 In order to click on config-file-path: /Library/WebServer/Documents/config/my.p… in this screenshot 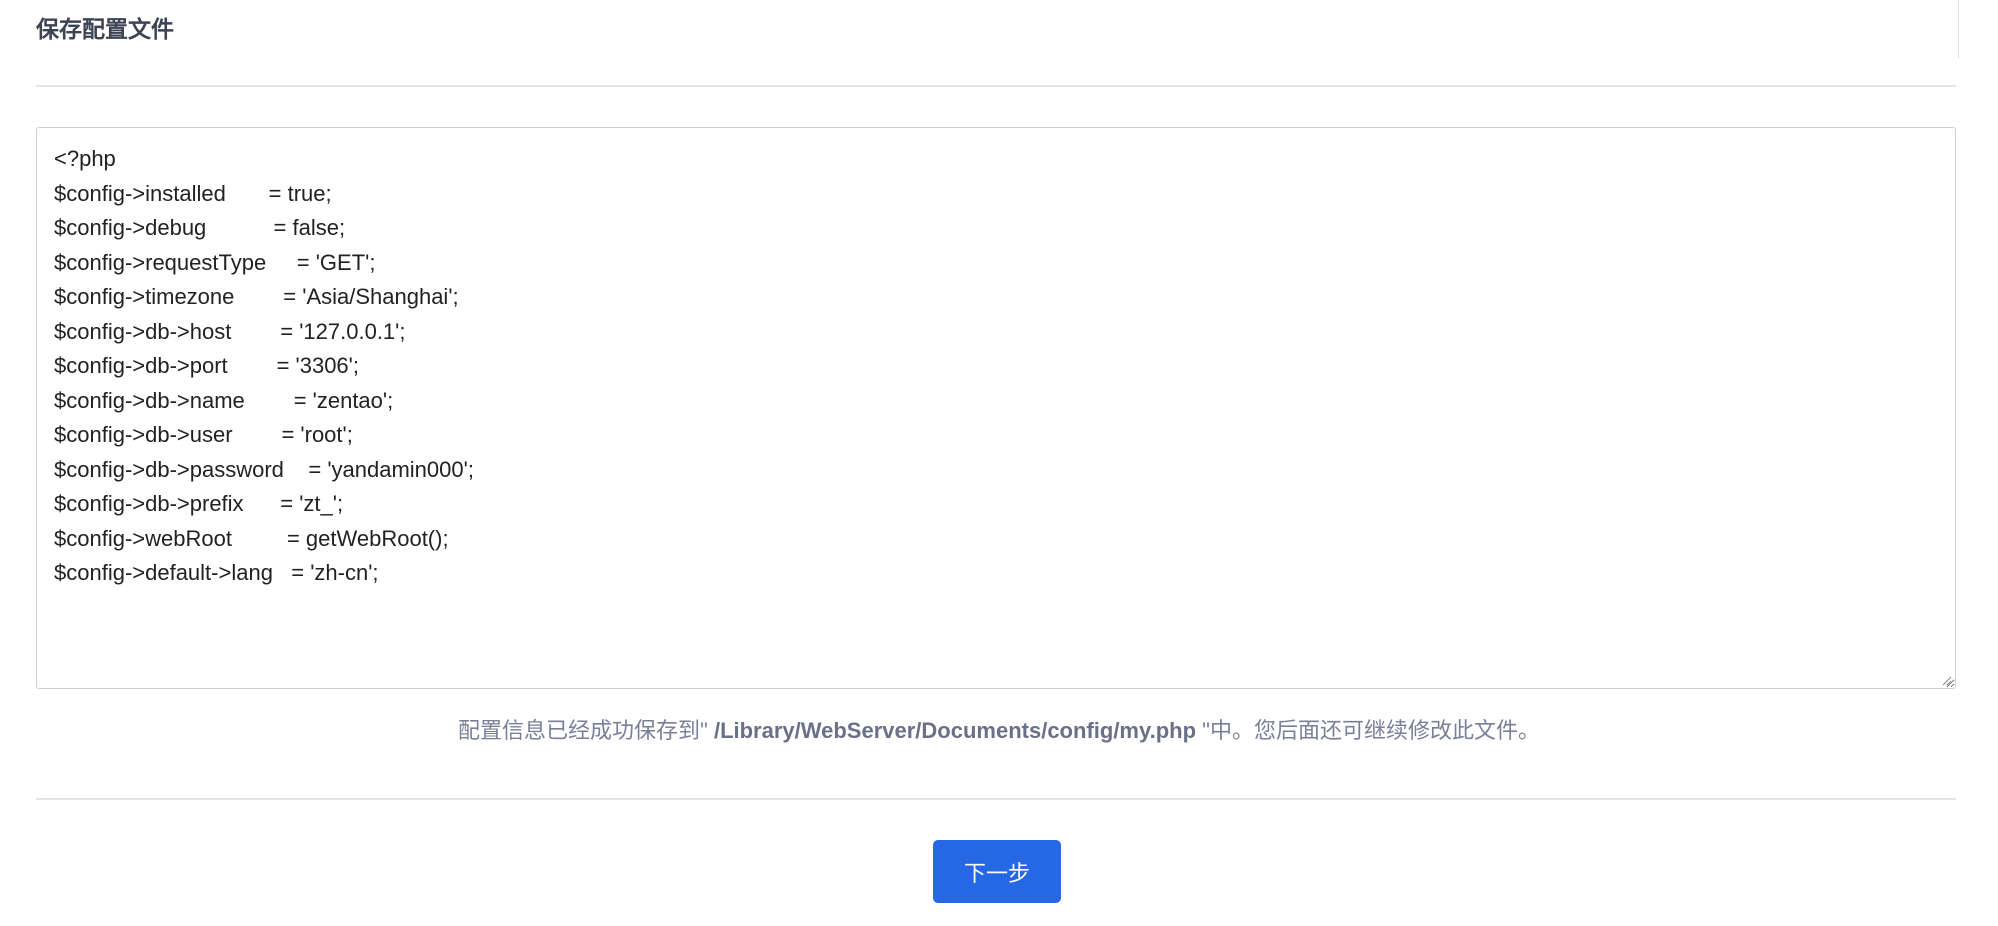, I will do `click(955, 730)`.